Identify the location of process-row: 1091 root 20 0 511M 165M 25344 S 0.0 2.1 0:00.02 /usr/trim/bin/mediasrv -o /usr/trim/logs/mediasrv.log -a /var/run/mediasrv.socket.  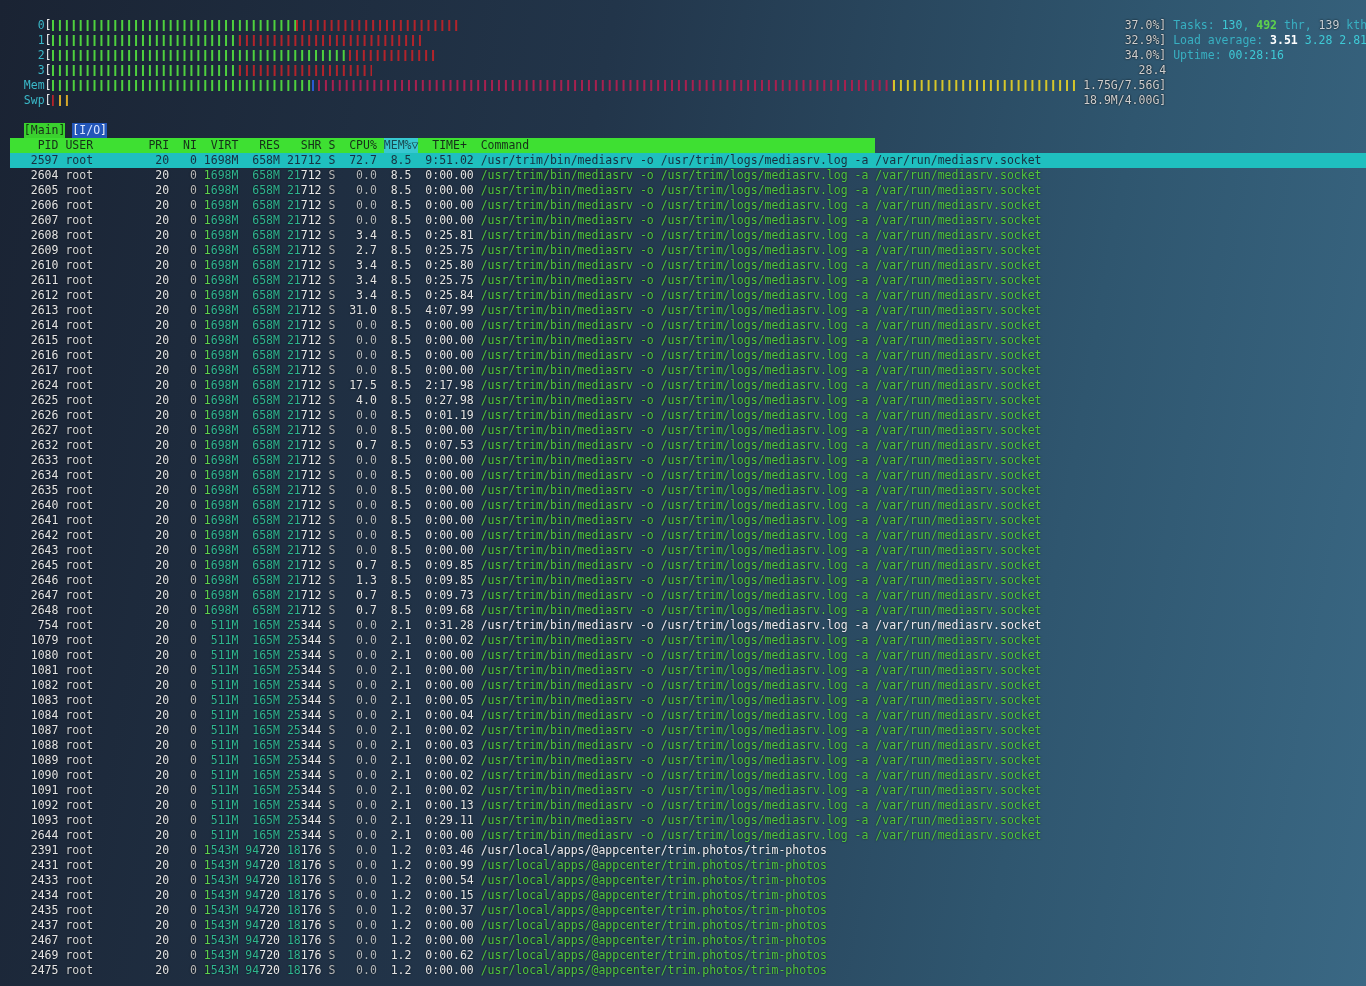
(688, 790).